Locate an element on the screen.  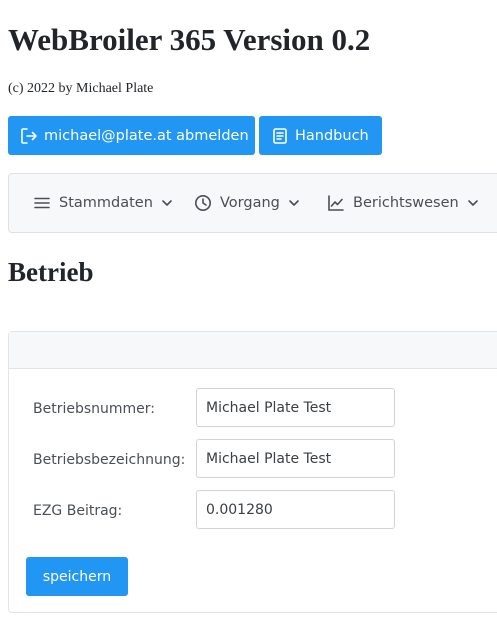
ezg-beitrag-input is located at coordinates (295, 509).